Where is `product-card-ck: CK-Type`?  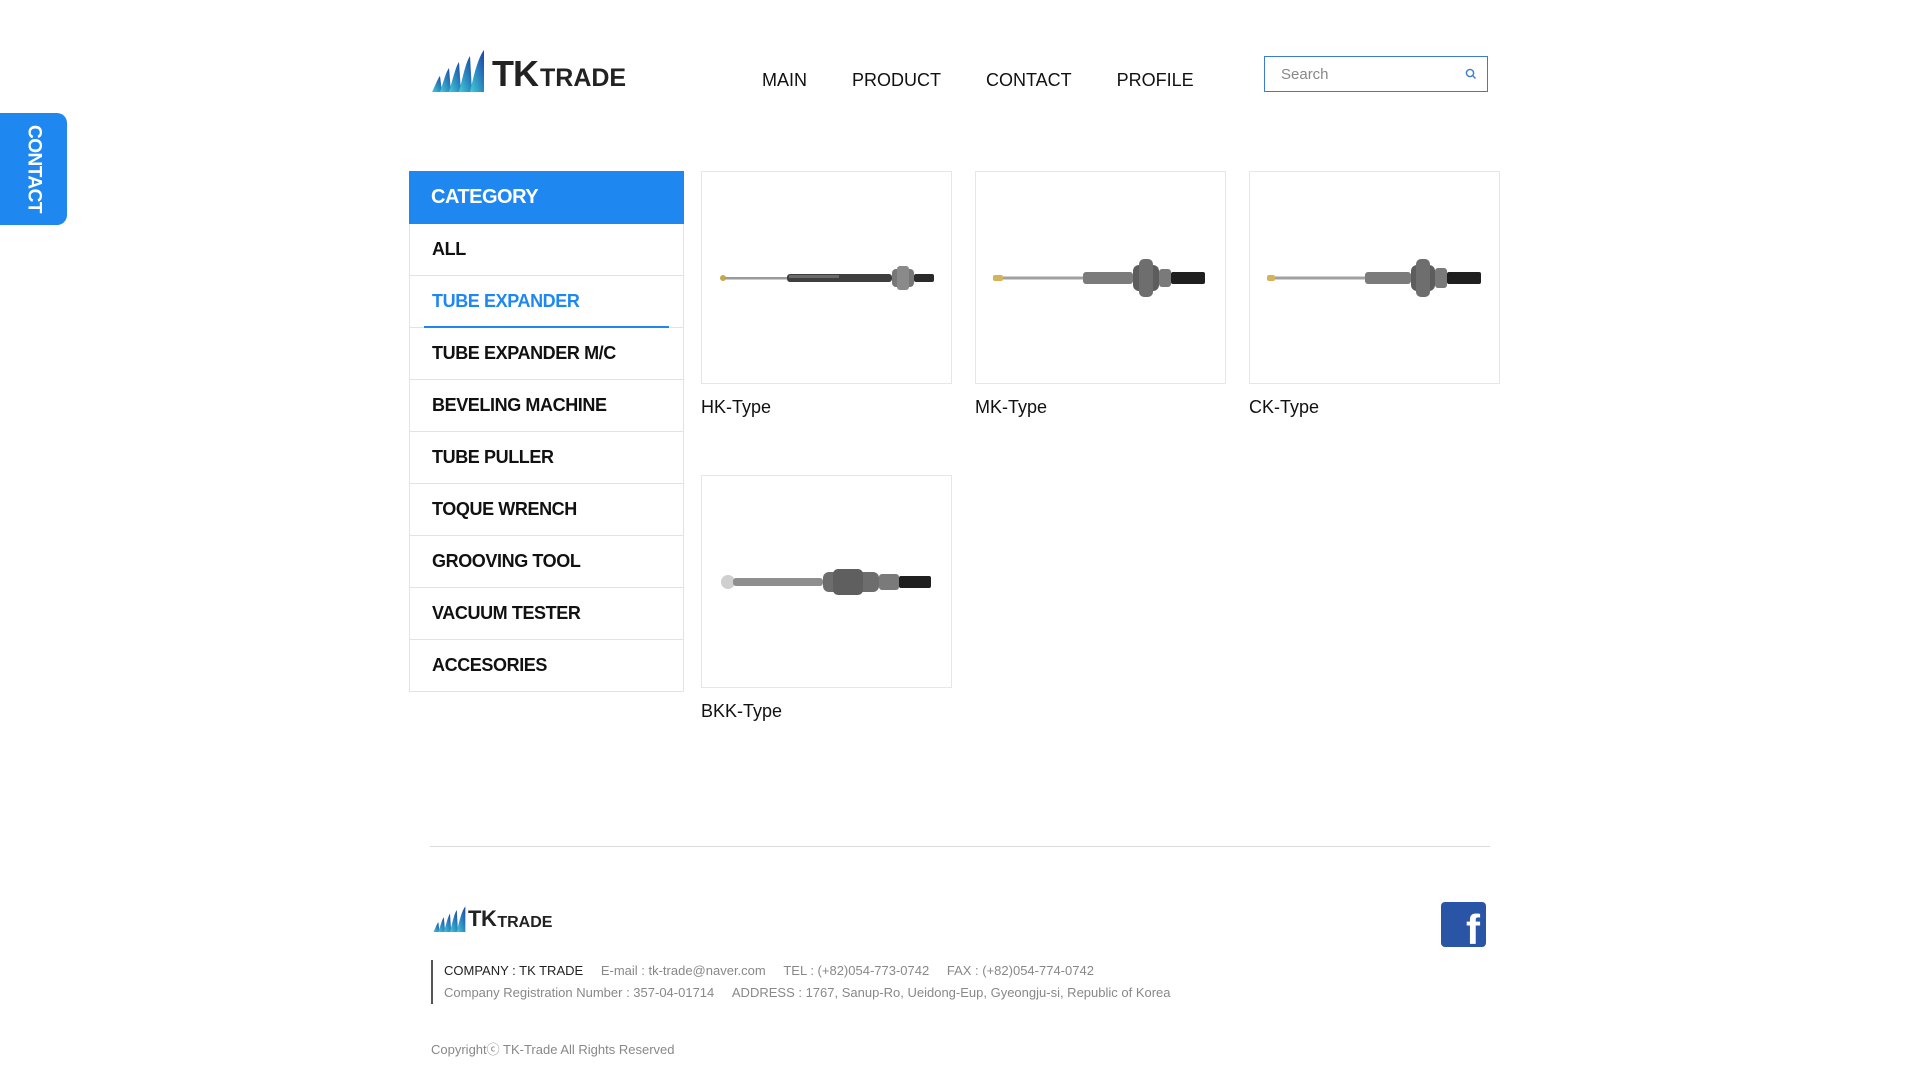
product-card-ck: CK-Type is located at coordinates (1374, 294).